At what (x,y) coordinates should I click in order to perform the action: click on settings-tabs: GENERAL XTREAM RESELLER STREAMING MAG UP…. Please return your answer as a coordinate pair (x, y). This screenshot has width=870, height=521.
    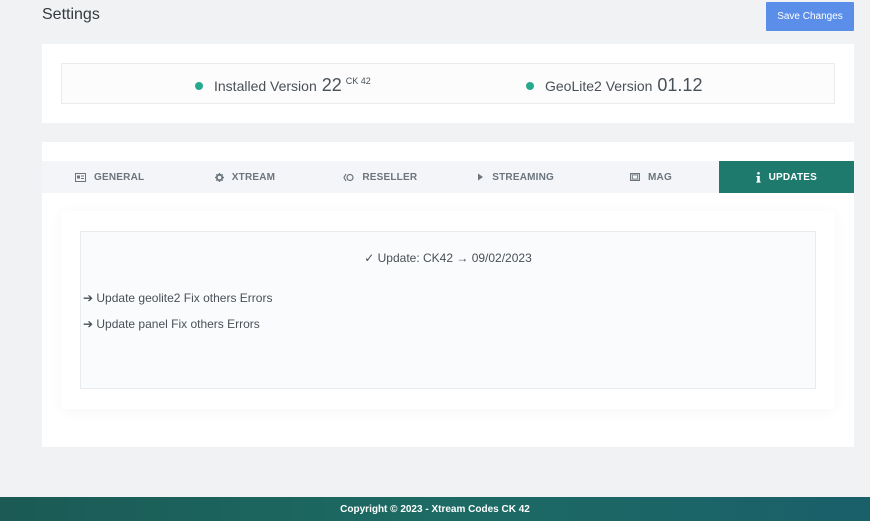
    Looking at the image, I should click on (448, 177).